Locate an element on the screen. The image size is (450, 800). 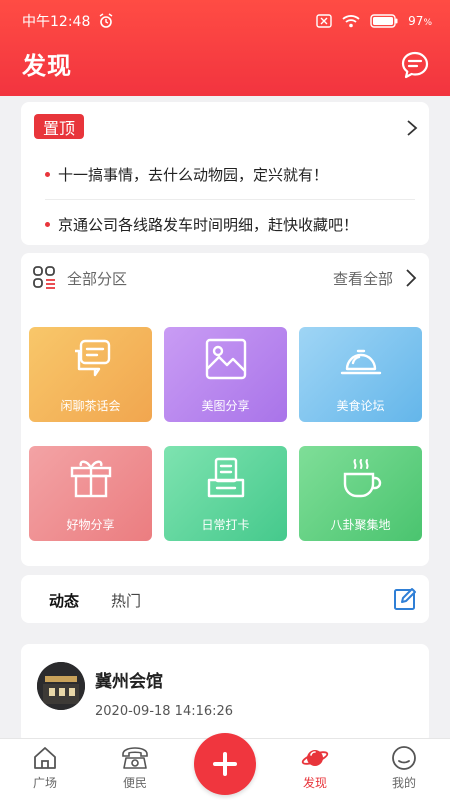
add-post-button is located at coordinates (225, 764).